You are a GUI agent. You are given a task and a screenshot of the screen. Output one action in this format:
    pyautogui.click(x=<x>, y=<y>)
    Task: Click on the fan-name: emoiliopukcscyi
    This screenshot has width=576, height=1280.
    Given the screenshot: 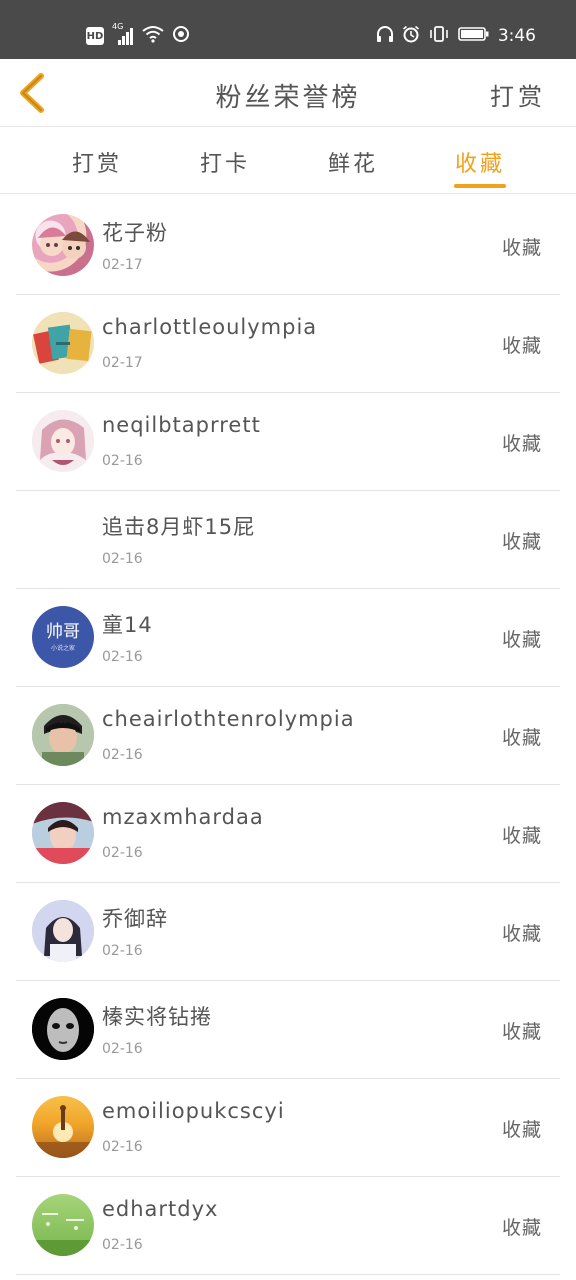 What is the action you would take?
    pyautogui.click(x=193, y=1111)
    